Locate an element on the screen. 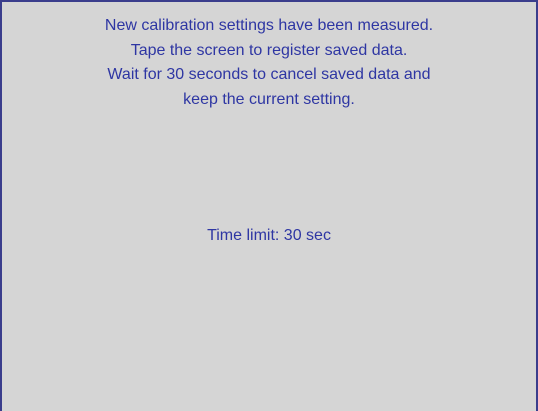 The height and width of the screenshot is (411, 538). message-line-2: Tape the screen to register saved data. is located at coordinates (269, 50).